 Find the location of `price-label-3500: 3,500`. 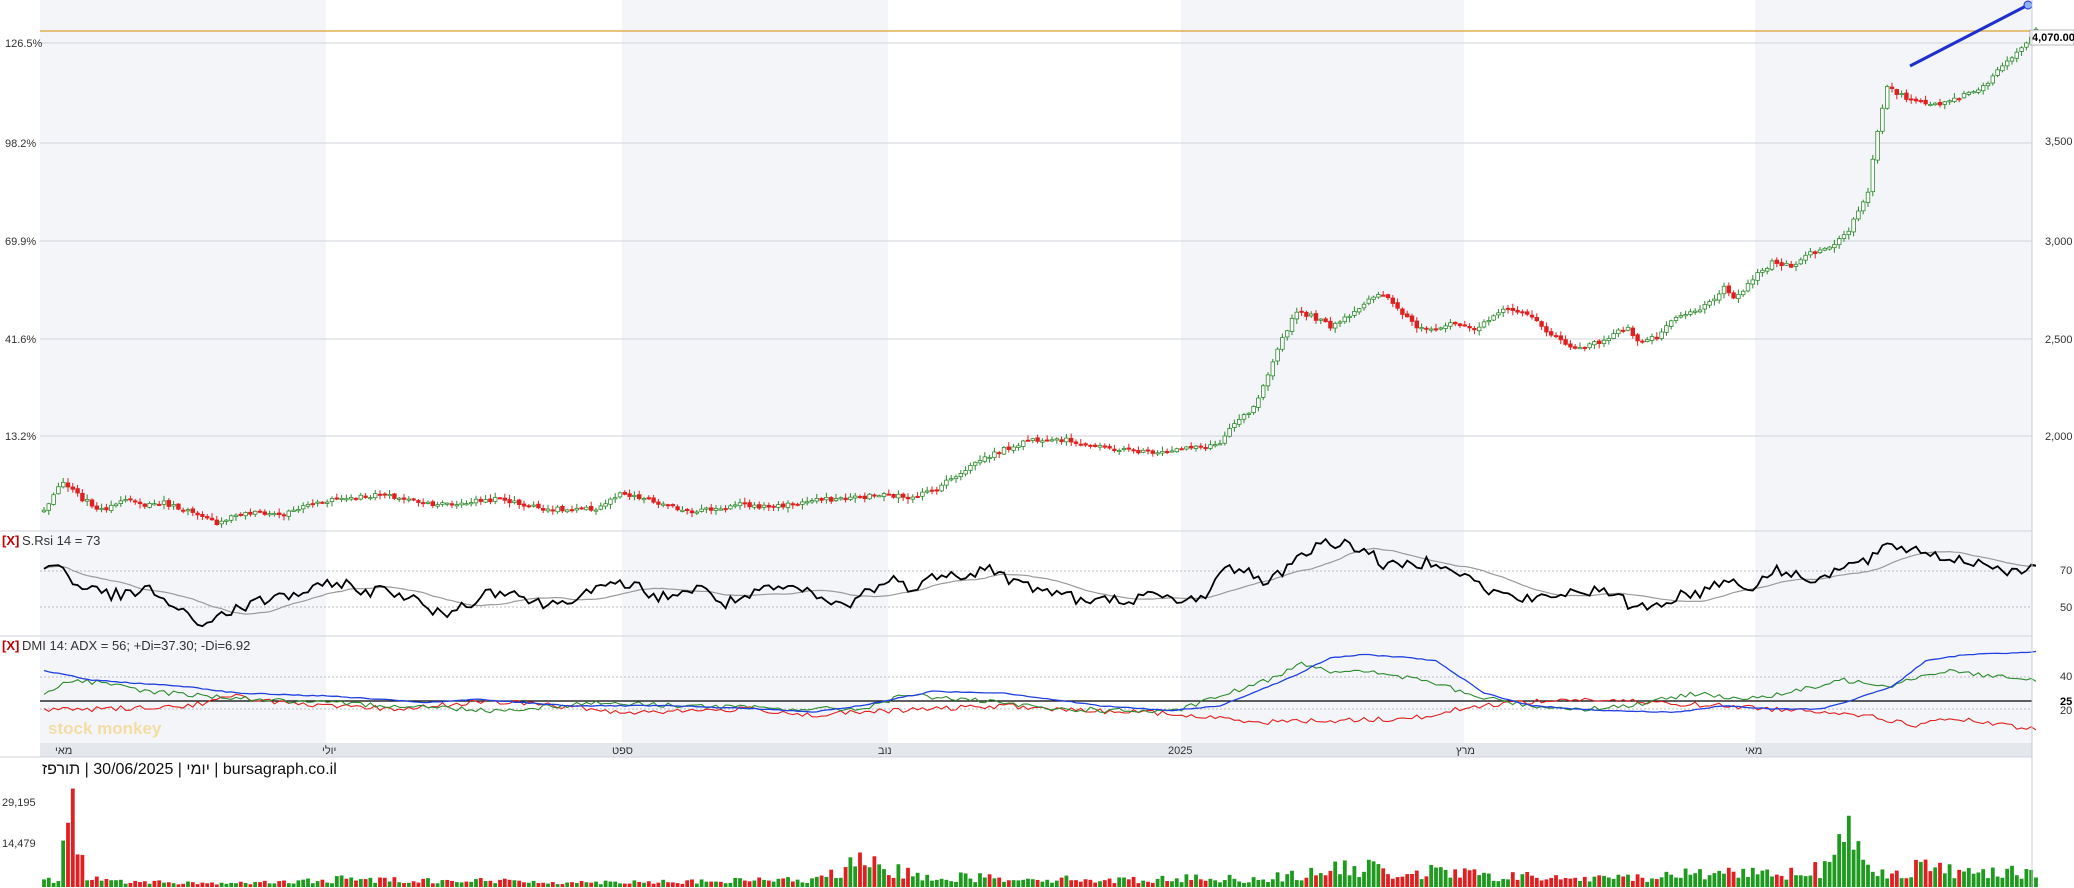

price-label-3500: 3,500 is located at coordinates (2059, 142).